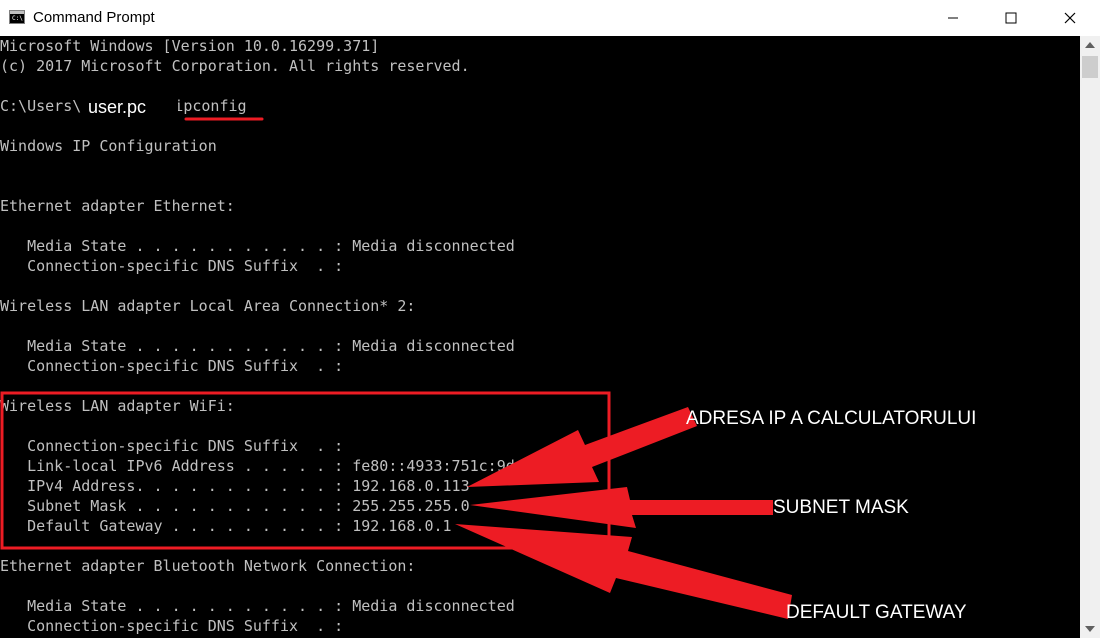 This screenshot has width=1100, height=638. What do you see at coordinates (172, 446) in the screenshot?
I see `console-line-wifi-dns-suffix: Connection-specific DNS Suffix . :` at bounding box center [172, 446].